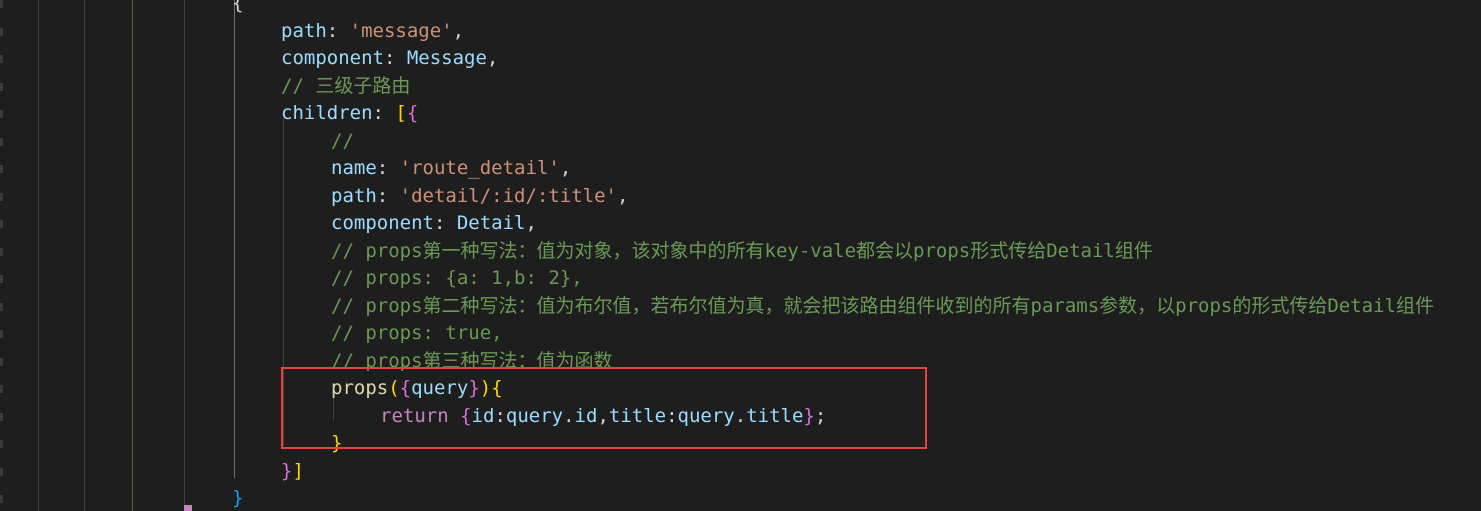  What do you see at coordinates (508, 195) in the screenshot?
I see `code-token: 'detail/:id/:title'` at bounding box center [508, 195].